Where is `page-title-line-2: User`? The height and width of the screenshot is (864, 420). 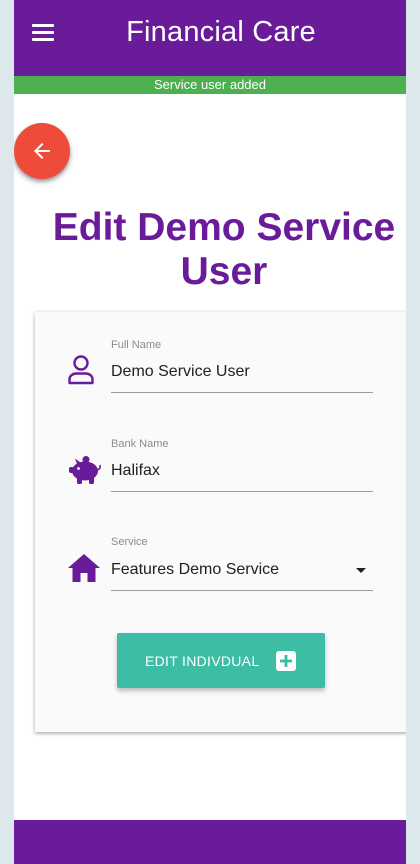 page-title-line-2: User is located at coordinates (224, 271).